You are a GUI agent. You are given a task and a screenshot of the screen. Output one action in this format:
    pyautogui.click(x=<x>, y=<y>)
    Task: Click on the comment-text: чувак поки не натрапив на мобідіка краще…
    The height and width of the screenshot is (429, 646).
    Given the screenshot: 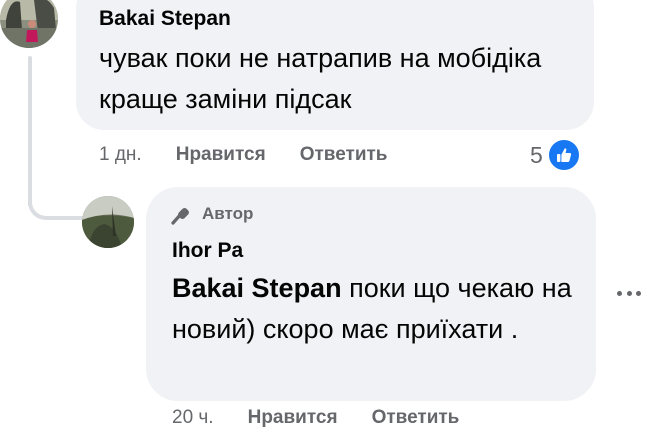 What is the action you would take?
    pyautogui.click(x=320, y=78)
    